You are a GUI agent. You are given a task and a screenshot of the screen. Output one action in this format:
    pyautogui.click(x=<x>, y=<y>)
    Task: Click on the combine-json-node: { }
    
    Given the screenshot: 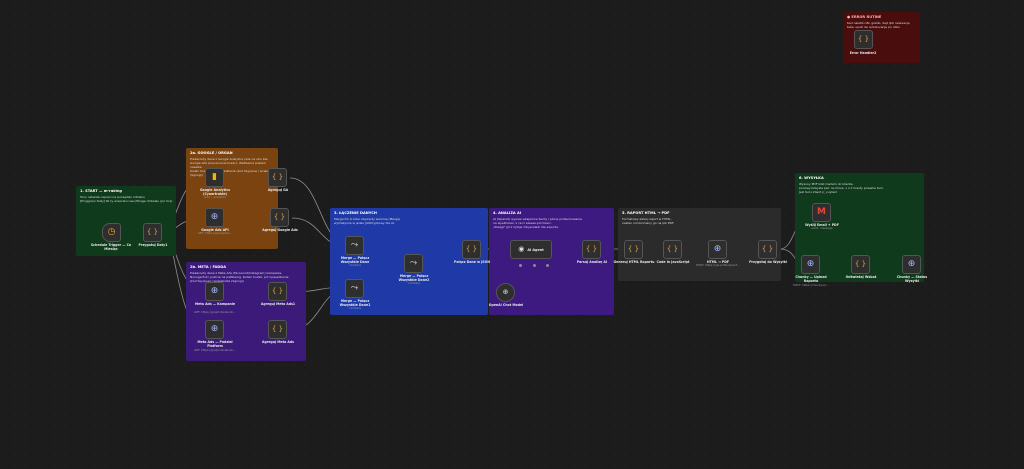 What is the action you would take?
    pyautogui.click(x=471, y=249)
    